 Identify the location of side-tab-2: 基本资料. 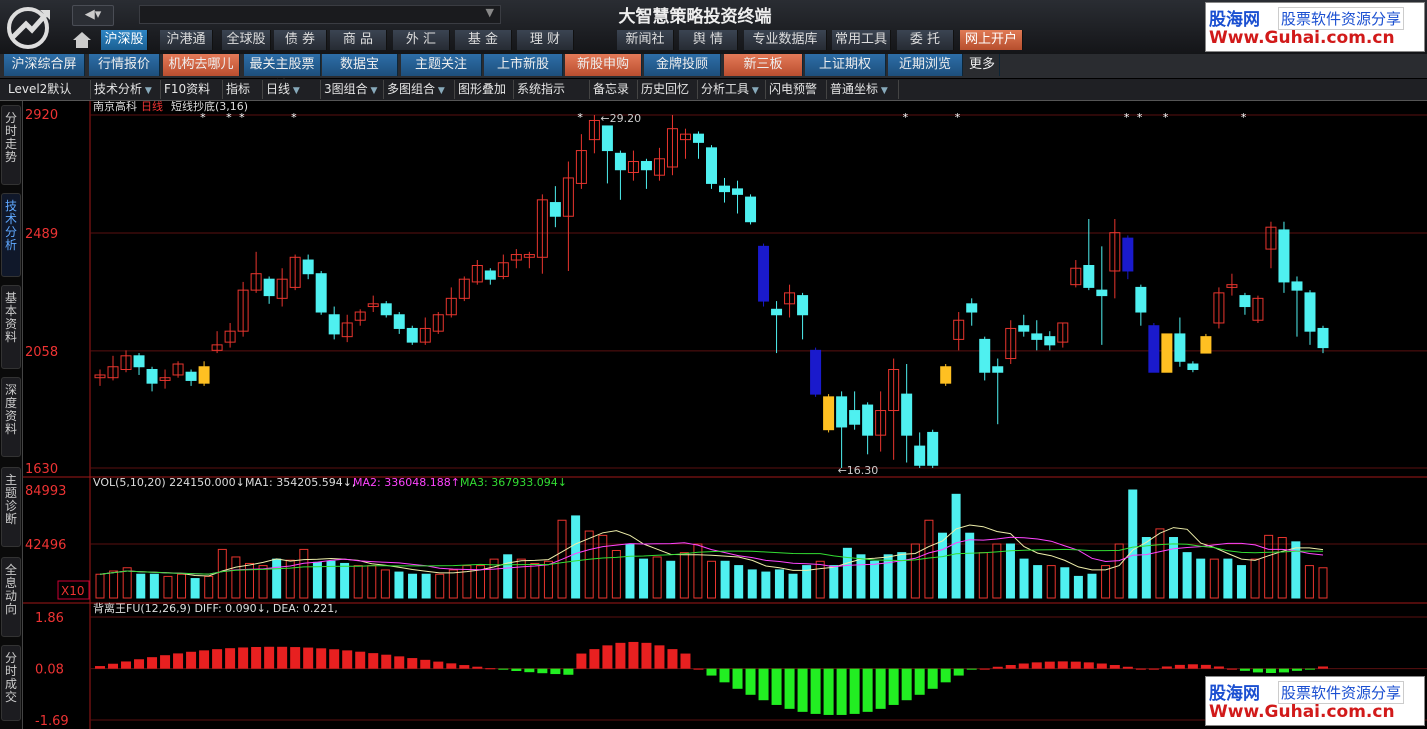
(11, 327).